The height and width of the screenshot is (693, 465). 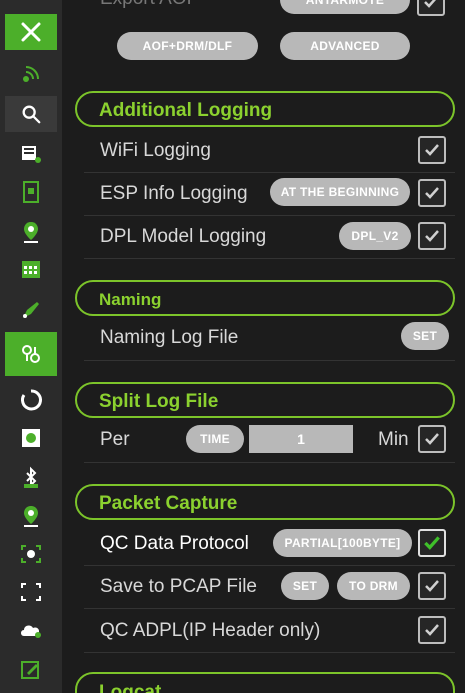 I want to click on record-icon, so click(x=31, y=438).